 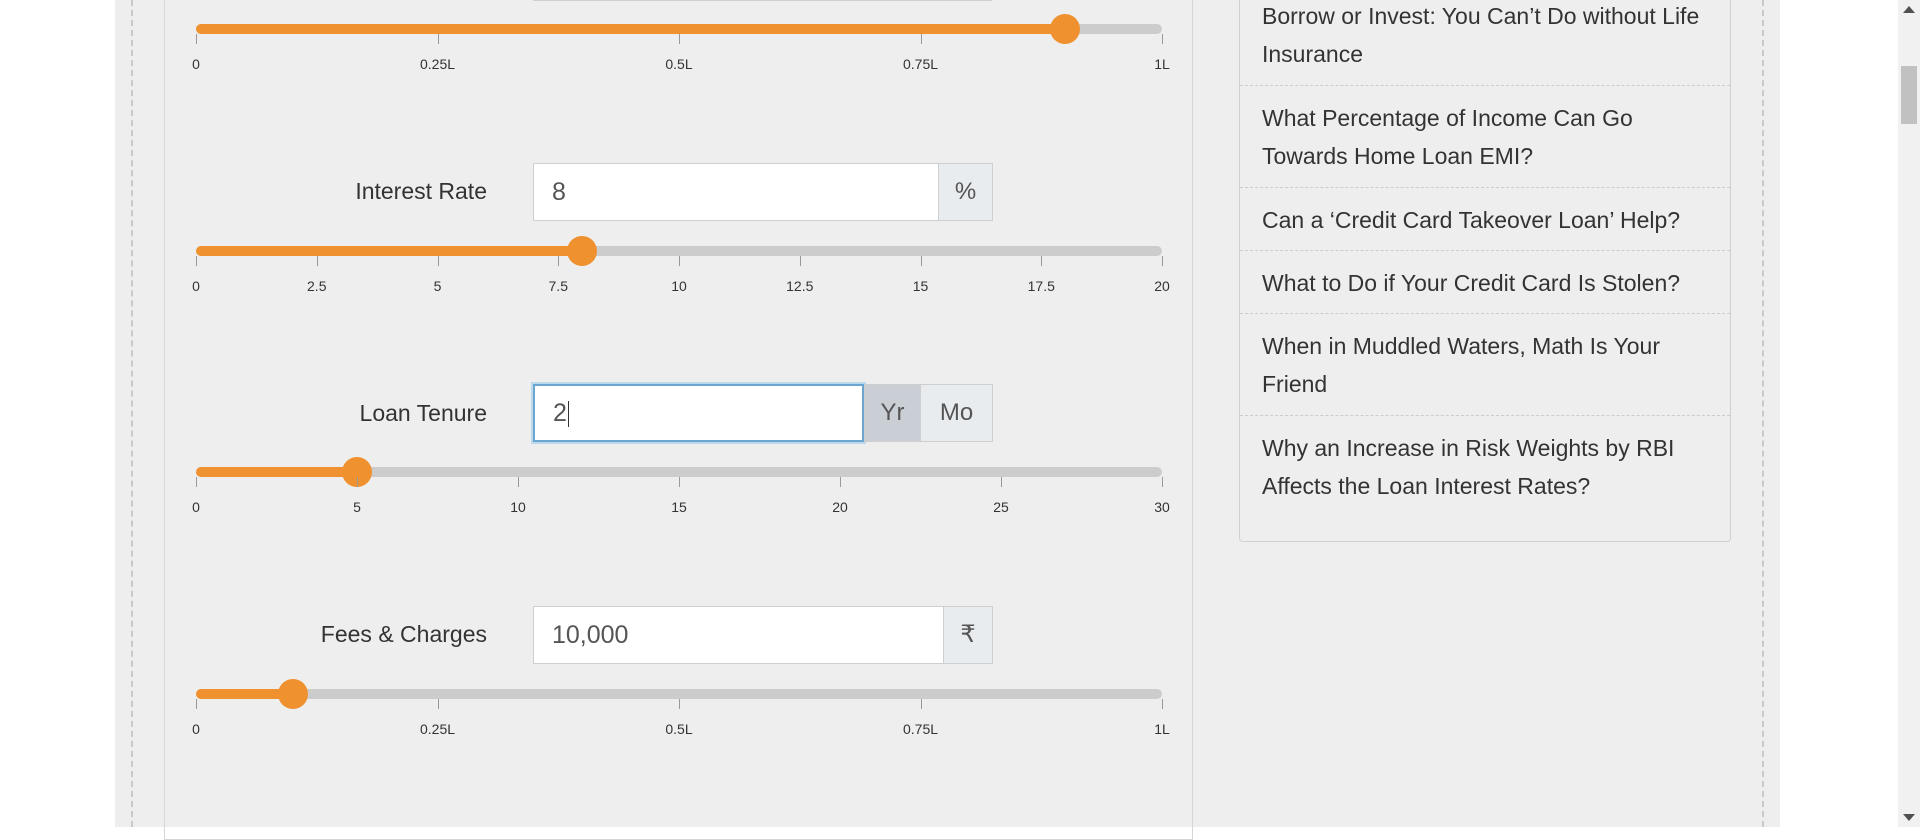 What do you see at coordinates (892, 413) in the screenshot?
I see `year-toggle-button: Yr` at bounding box center [892, 413].